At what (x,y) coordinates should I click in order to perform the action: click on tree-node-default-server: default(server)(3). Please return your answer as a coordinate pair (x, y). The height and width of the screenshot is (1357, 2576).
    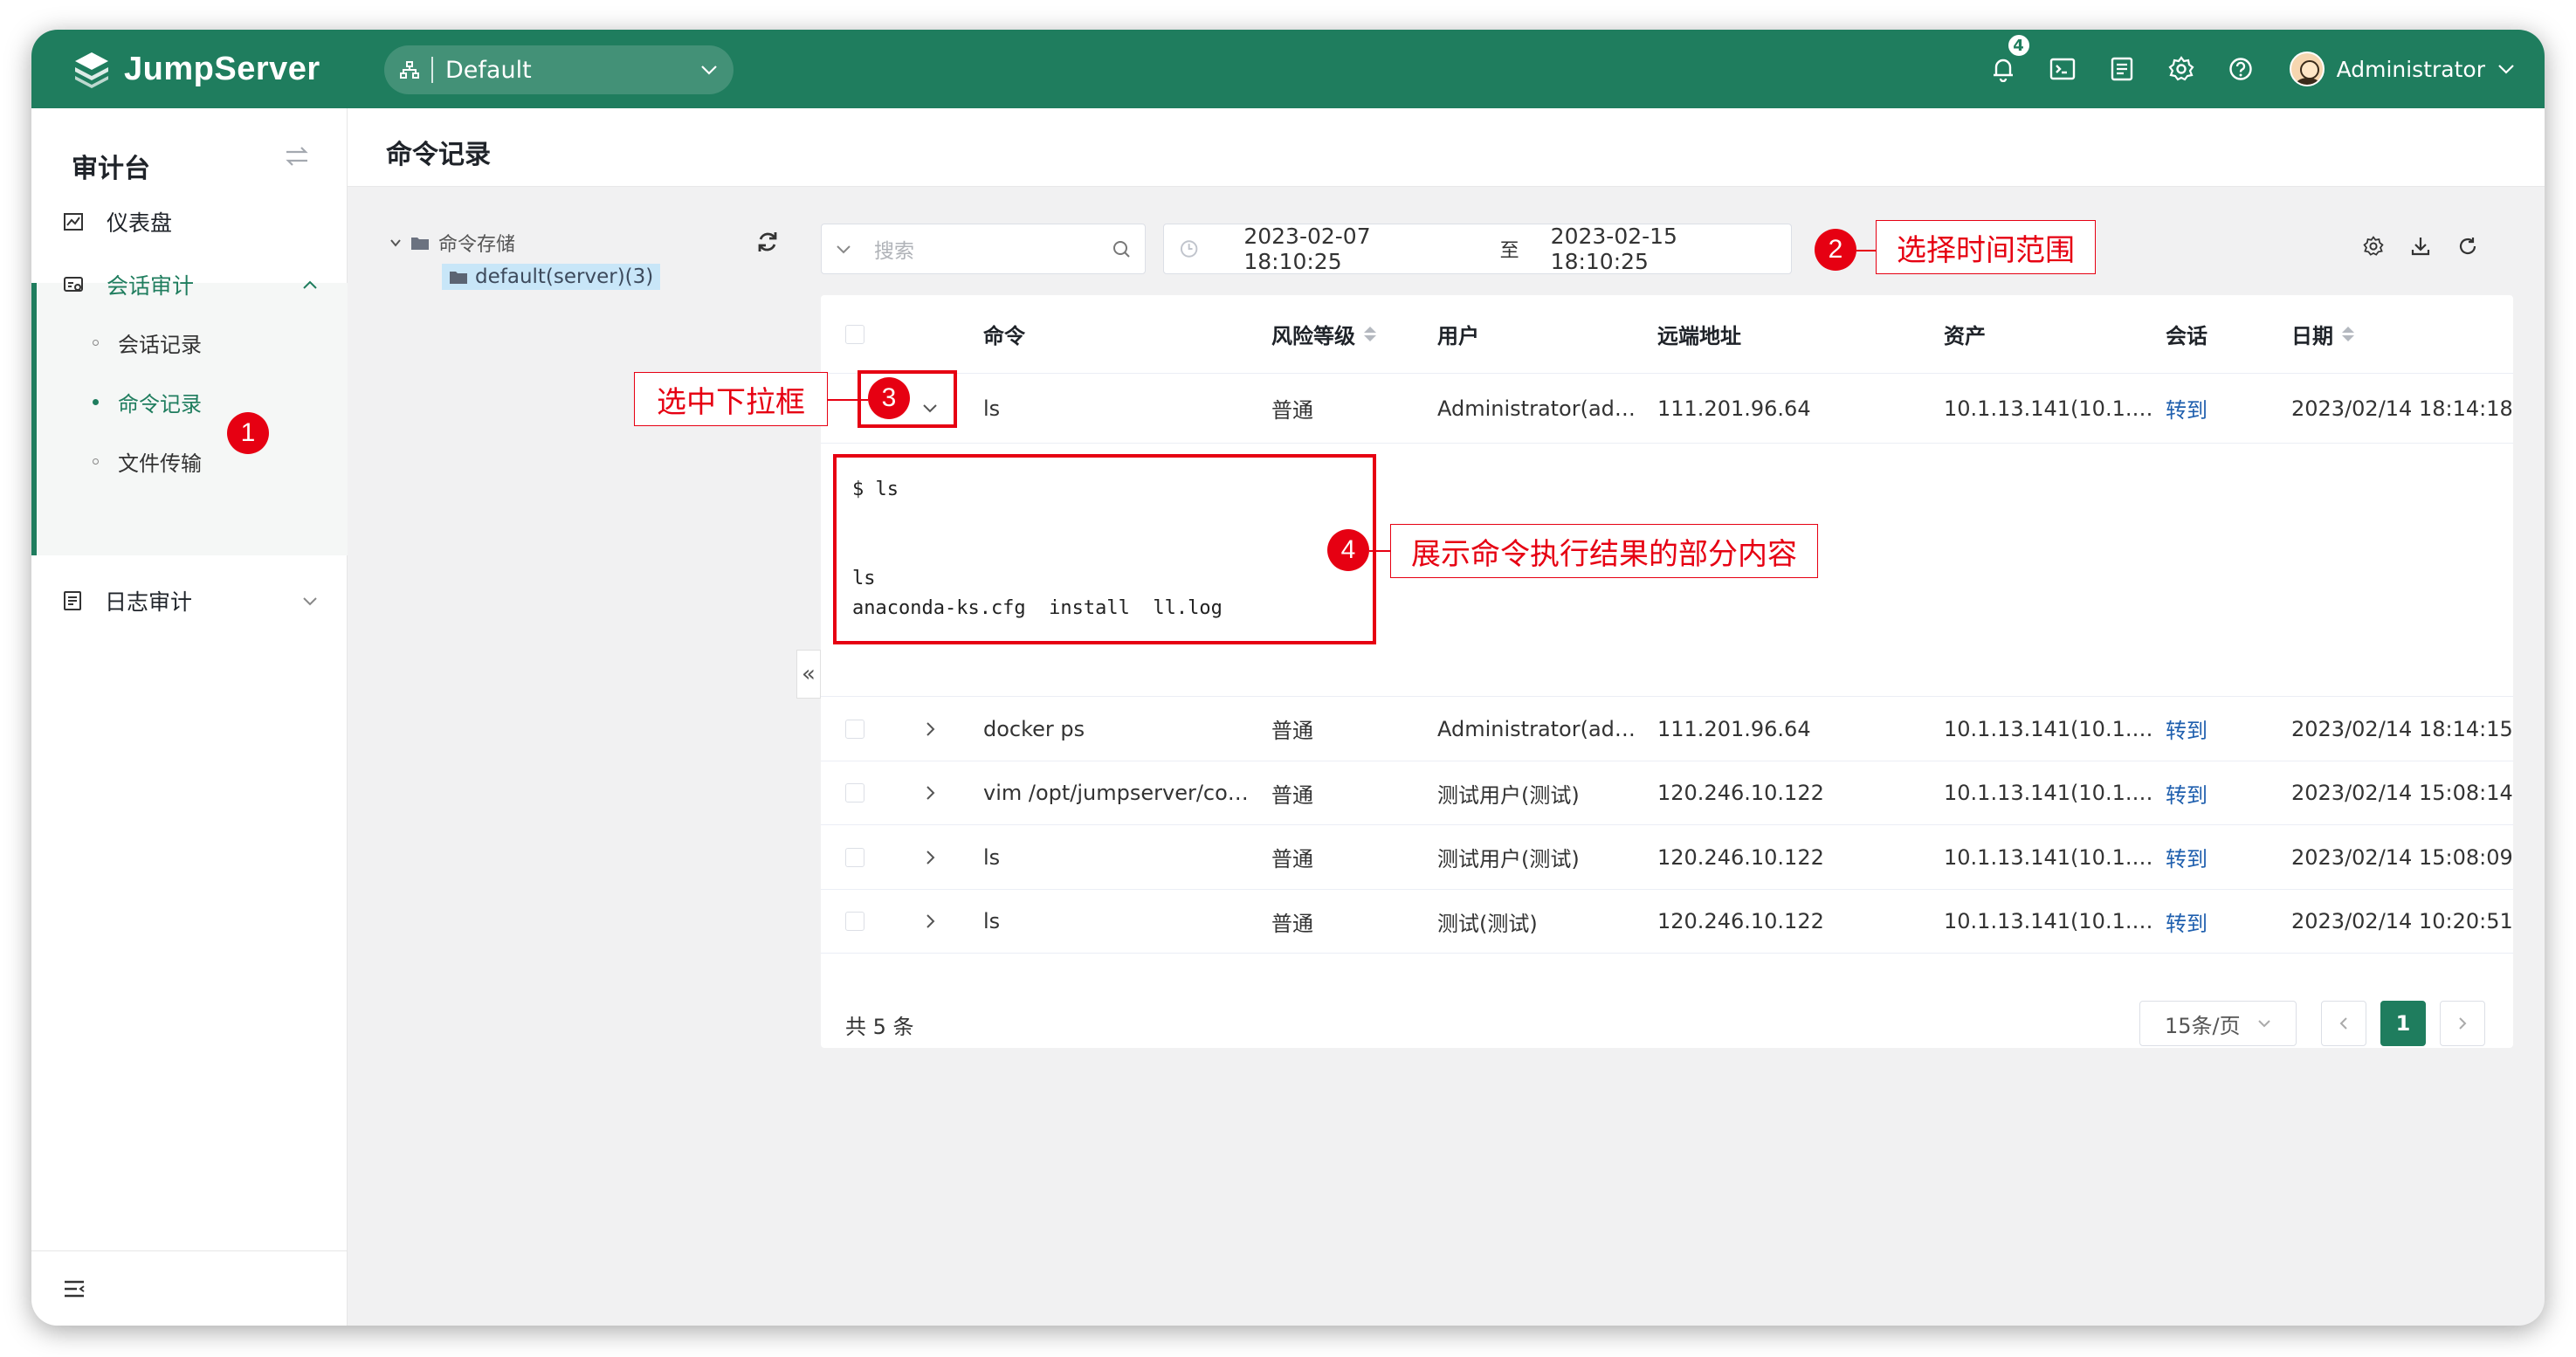
    Looking at the image, I should click on (551, 277).